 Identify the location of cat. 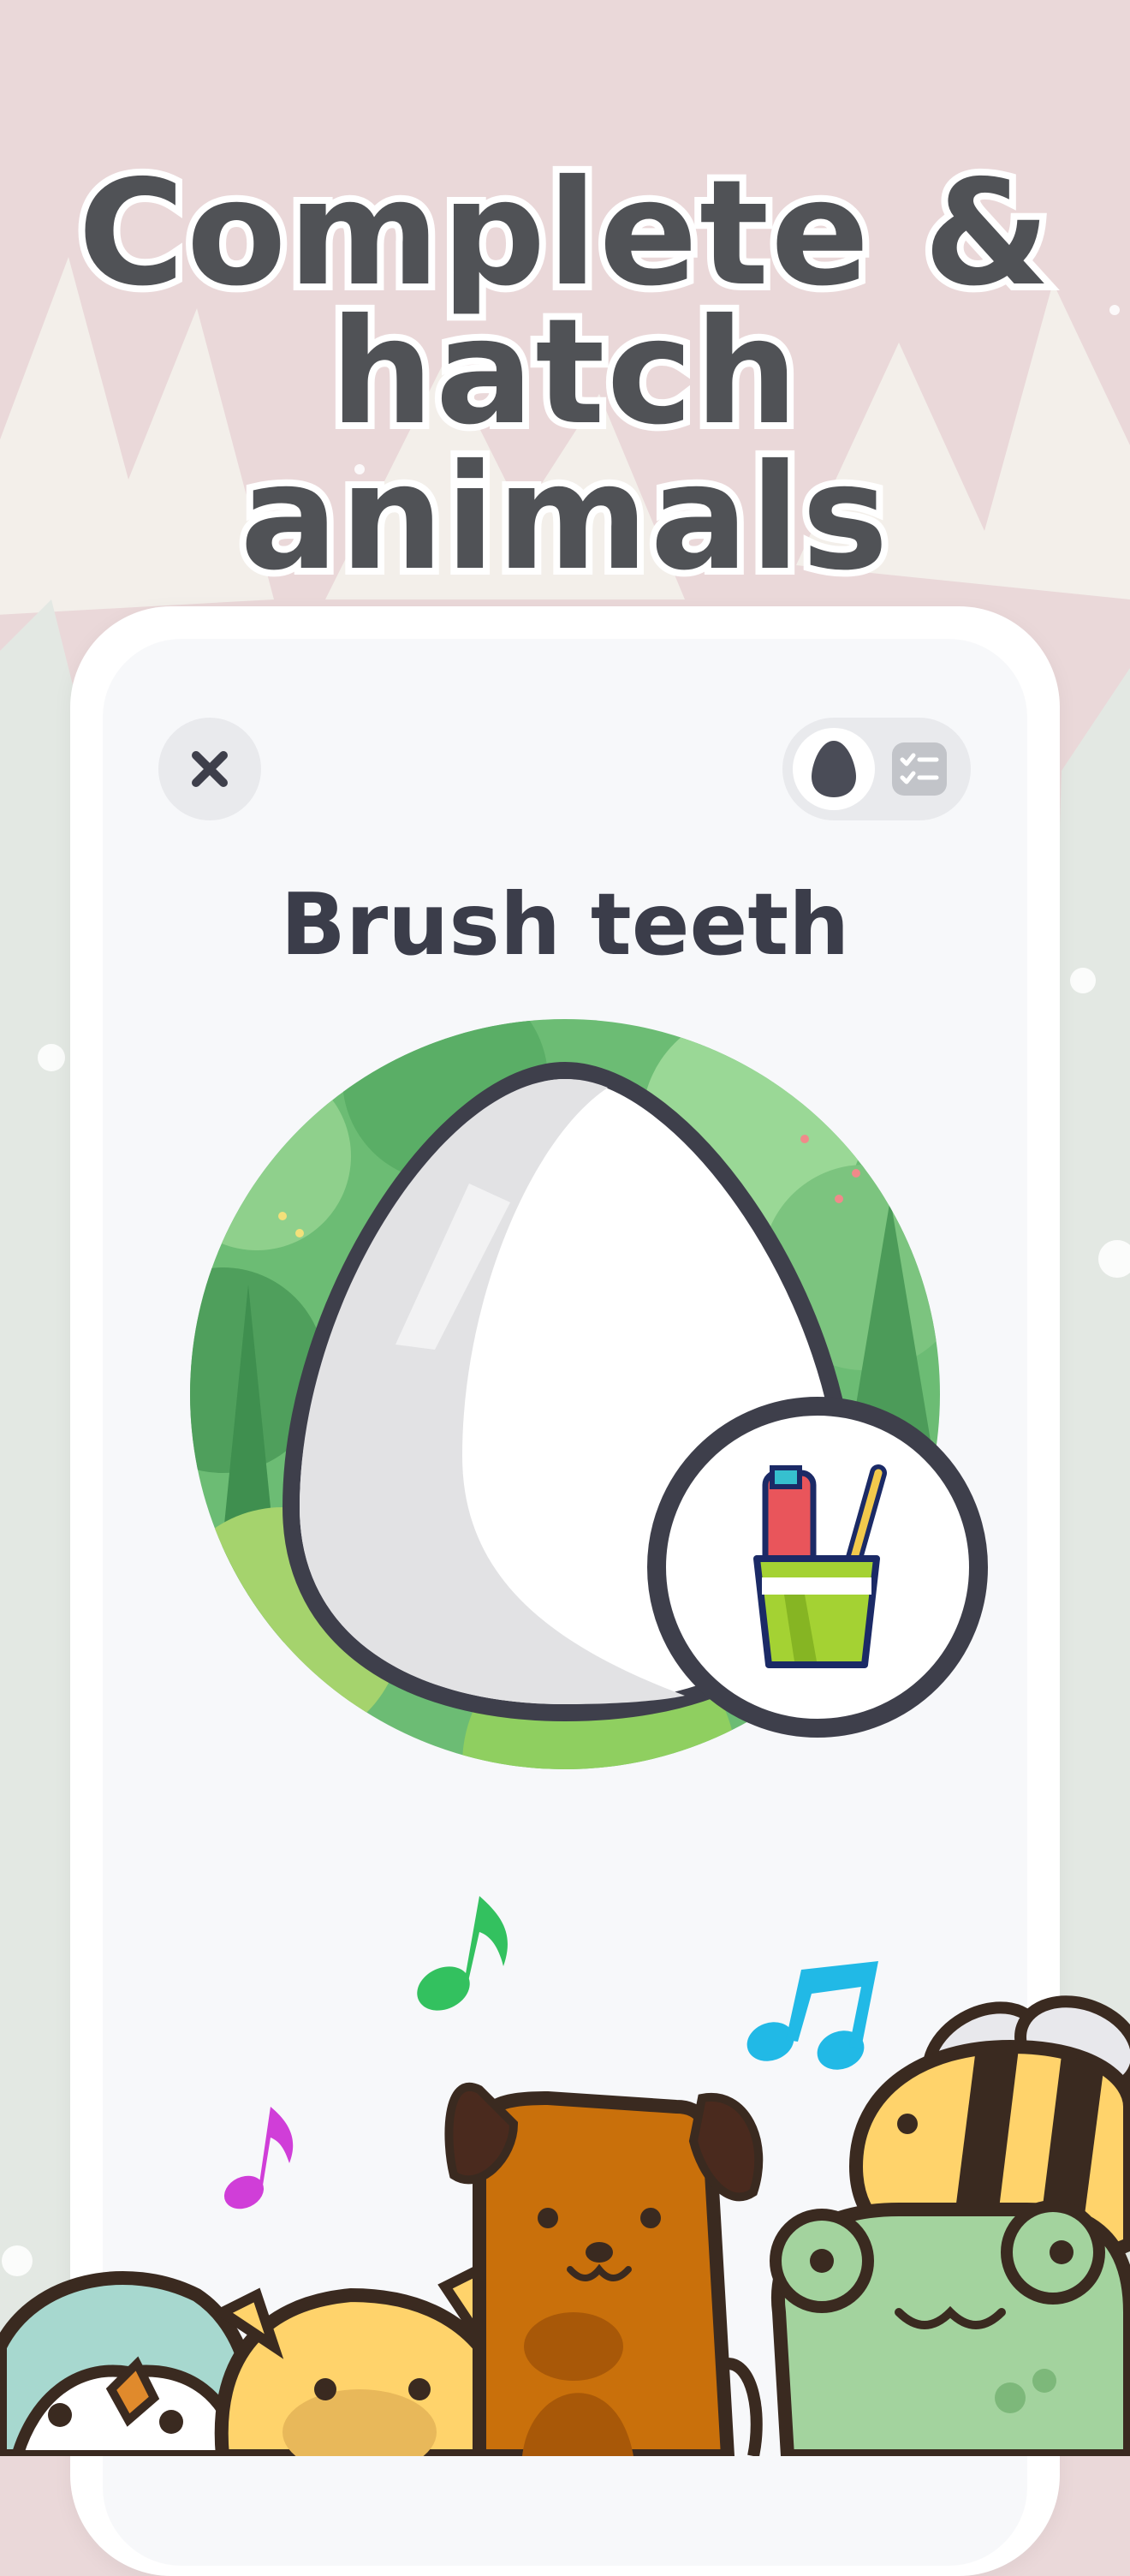
(367, 2358).